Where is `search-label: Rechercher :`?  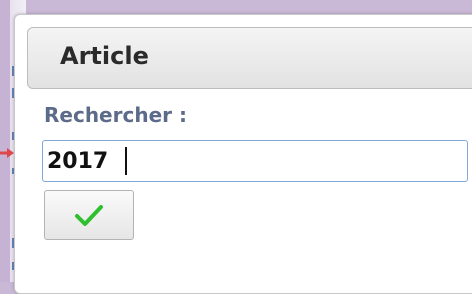 search-label: Rechercher : is located at coordinates (115, 115).